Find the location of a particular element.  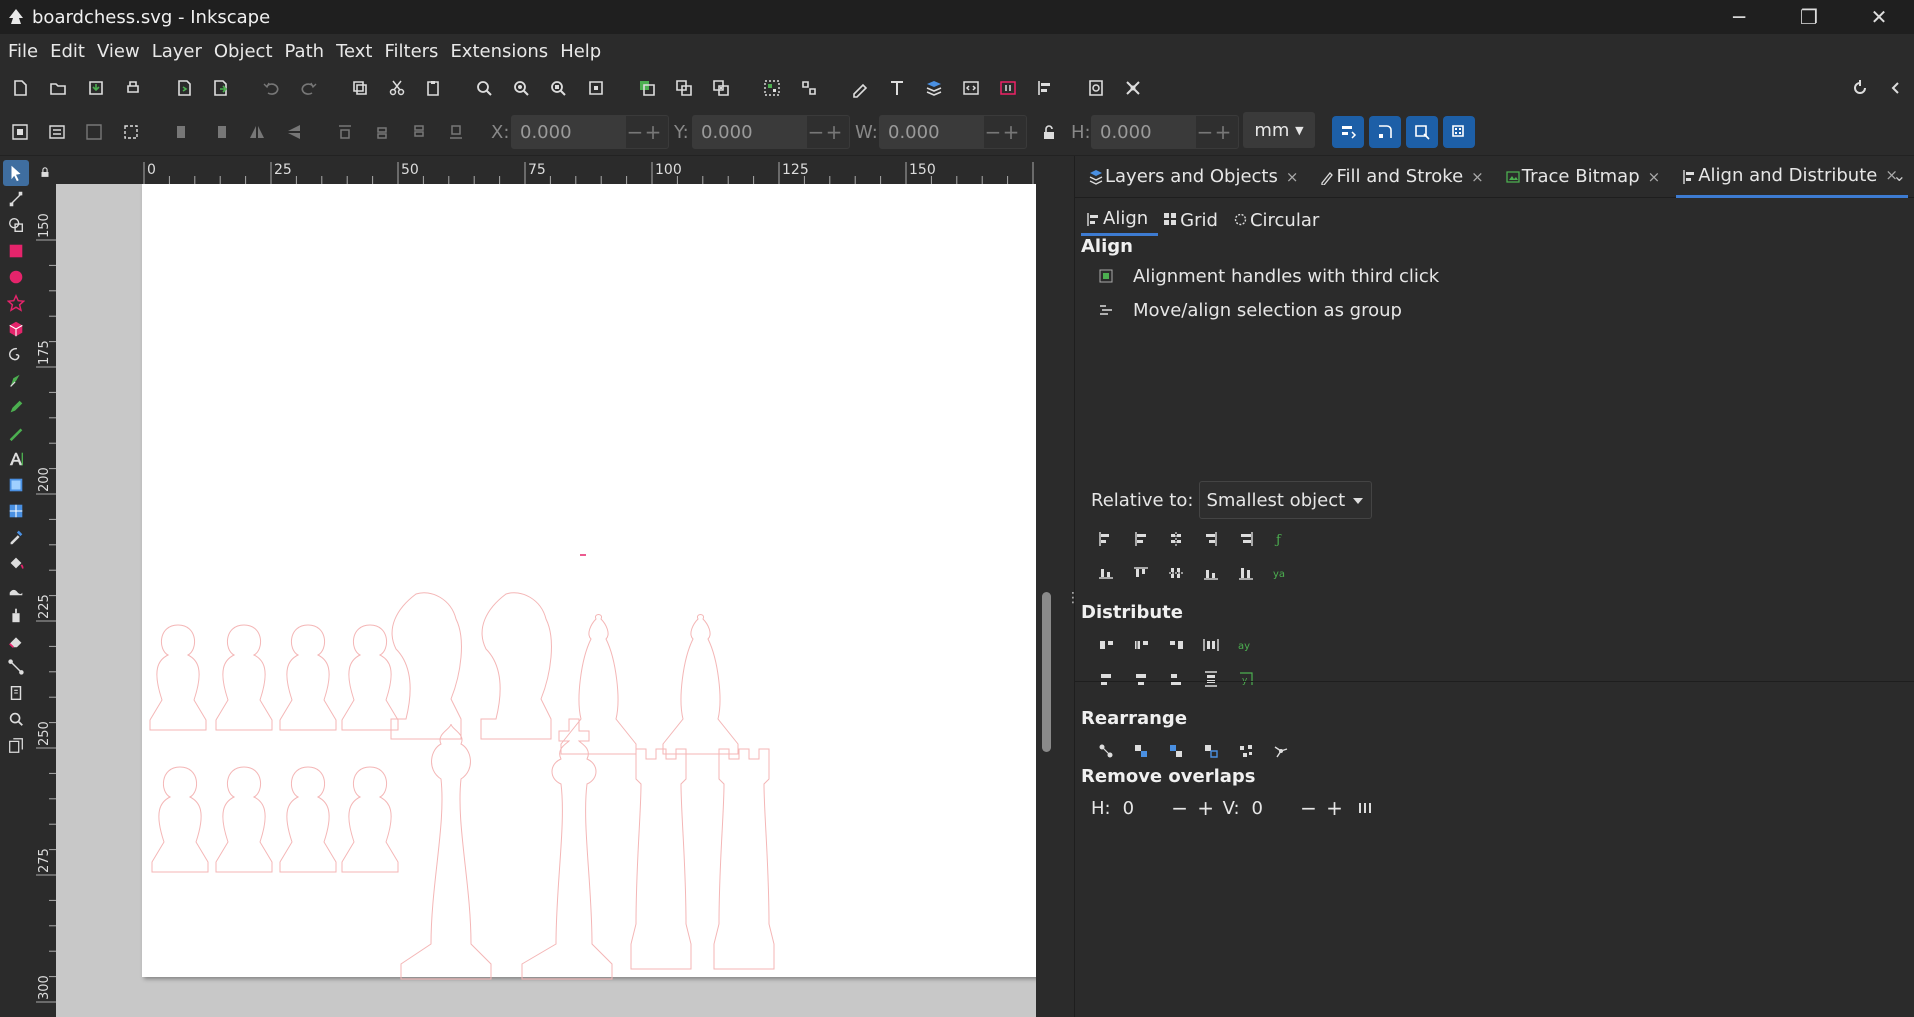

remove-overlaps-icon is located at coordinates (1365, 808).